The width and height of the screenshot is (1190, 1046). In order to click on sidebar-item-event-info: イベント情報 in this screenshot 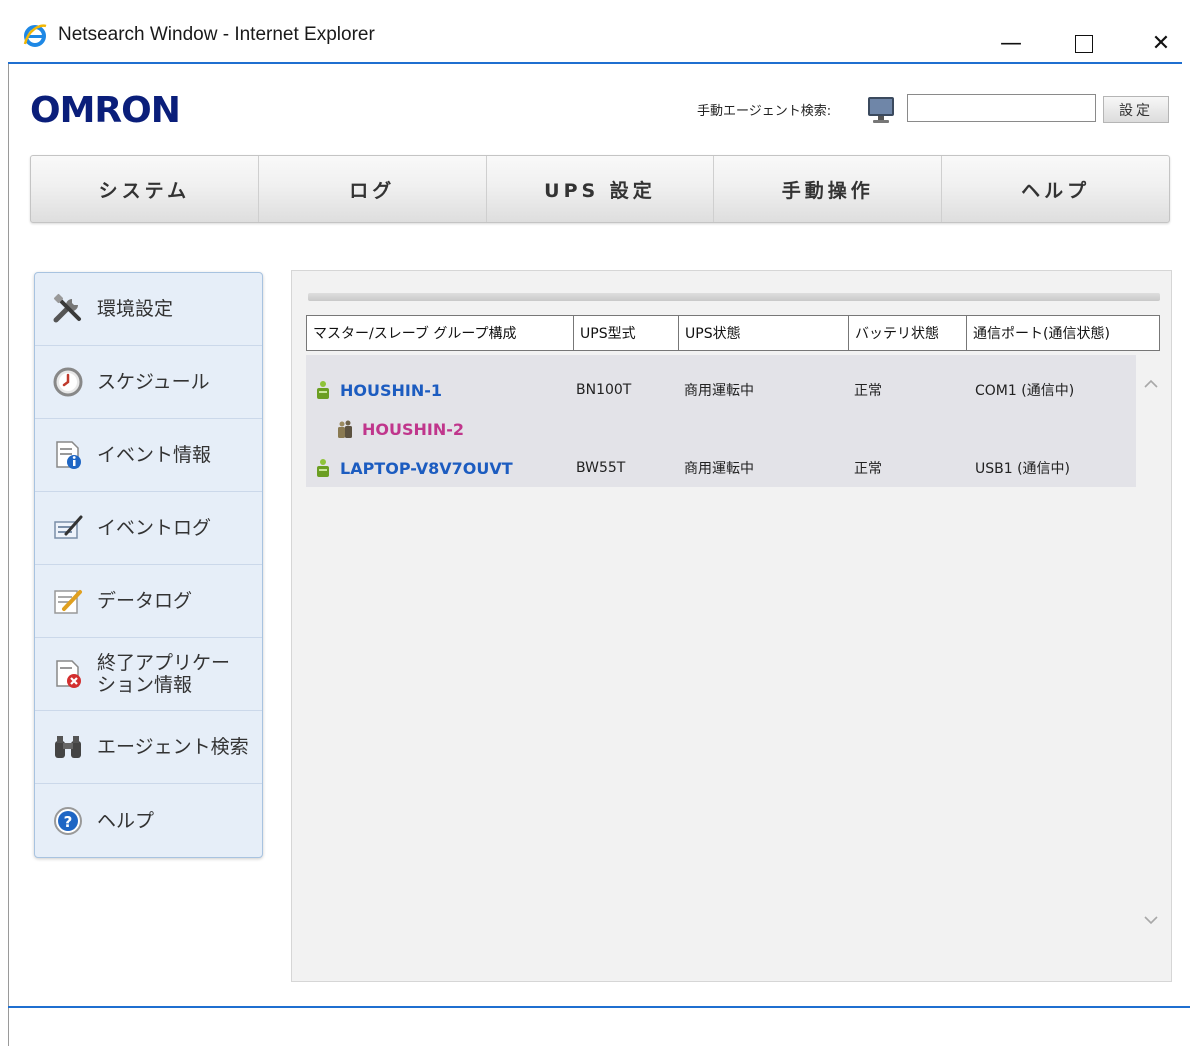, I will do `click(148, 455)`.